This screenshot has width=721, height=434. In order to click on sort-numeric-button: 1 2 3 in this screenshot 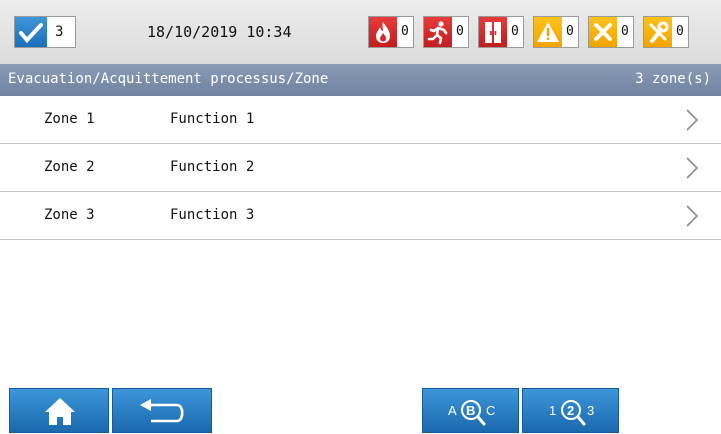, I will do `click(570, 410)`.